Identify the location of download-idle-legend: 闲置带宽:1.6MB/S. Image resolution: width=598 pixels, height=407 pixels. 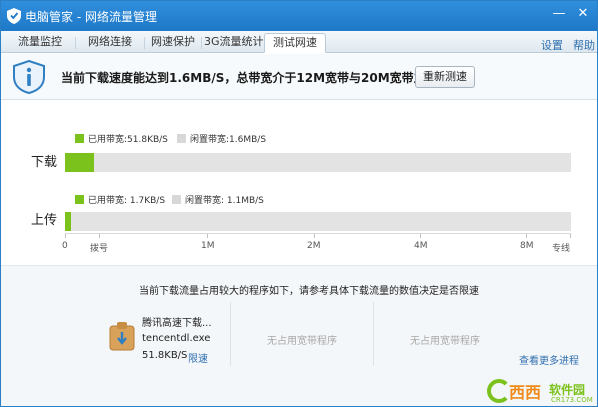
(221, 138).